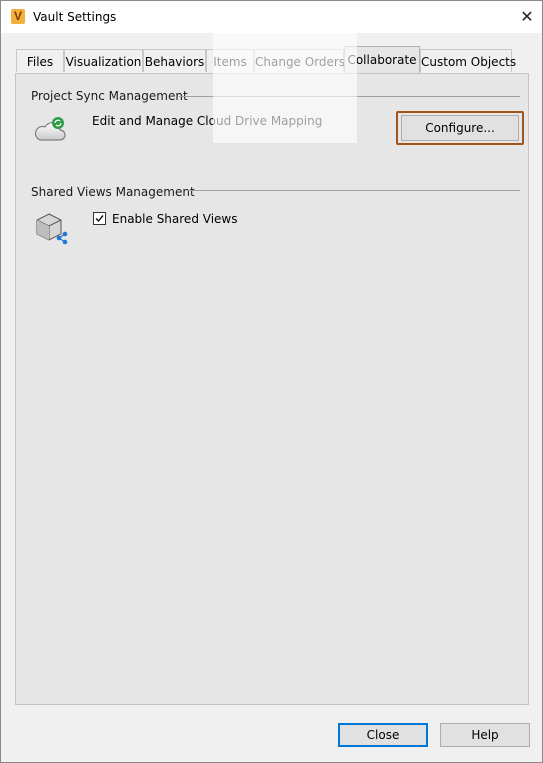 This screenshot has width=543, height=763. What do you see at coordinates (18, 16) in the screenshot?
I see `vault-app-icon: V` at bounding box center [18, 16].